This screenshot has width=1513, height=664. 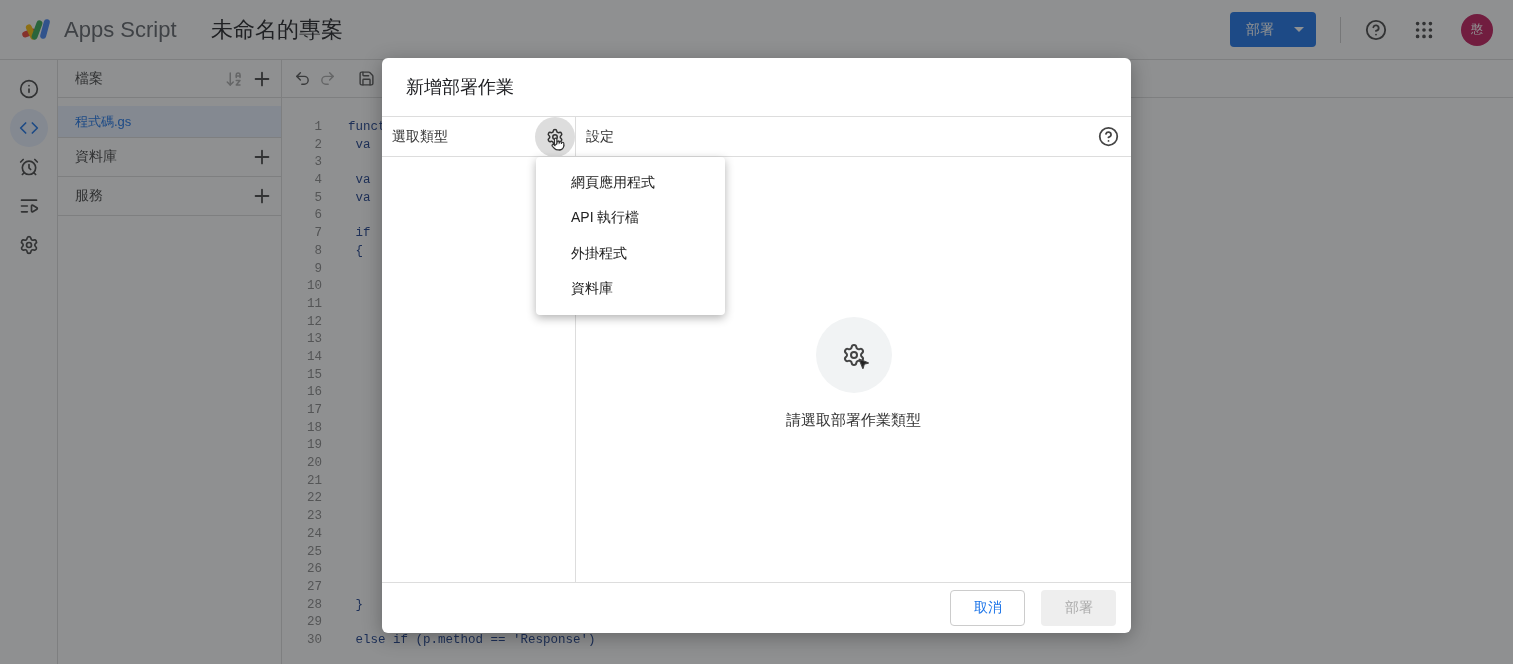 I want to click on app-name: Apps Script, so click(x=120, y=29).